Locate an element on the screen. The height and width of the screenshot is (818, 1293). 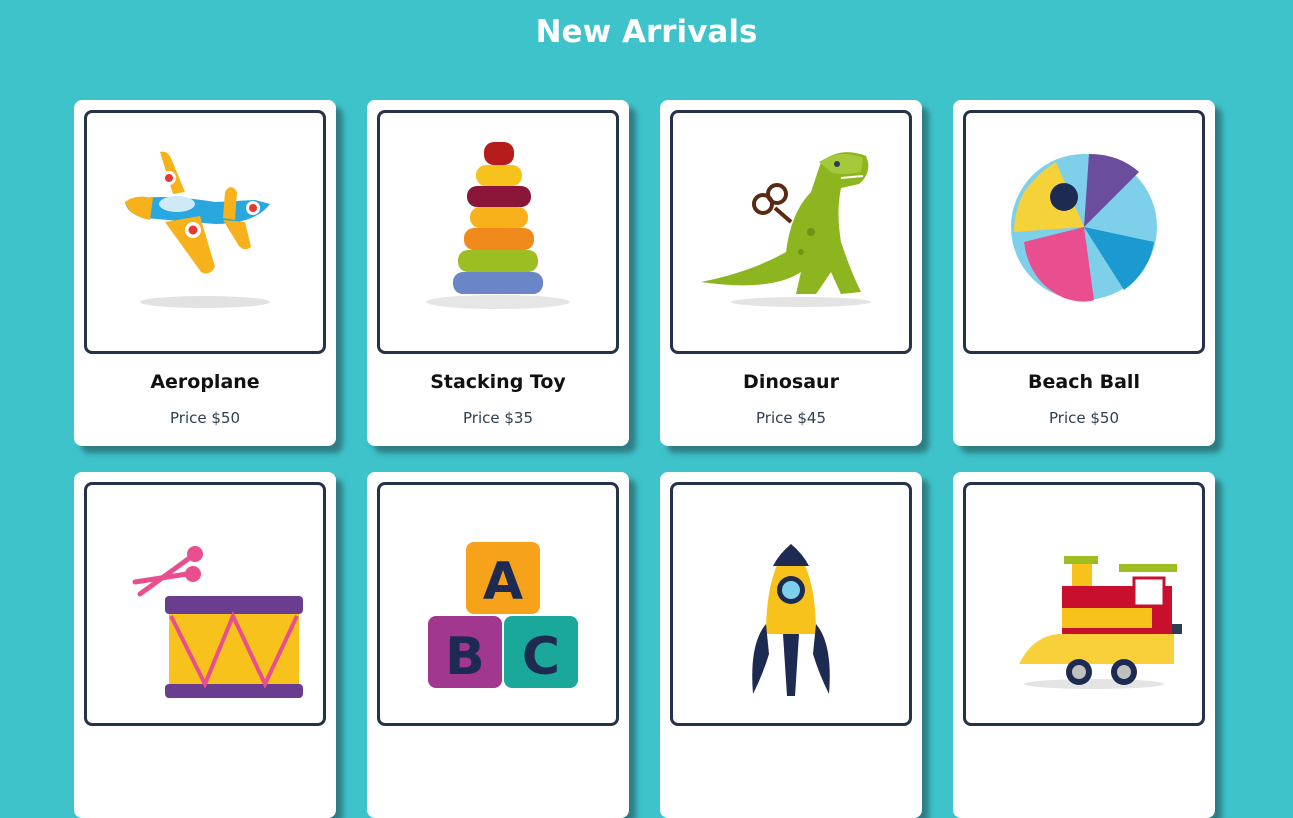
product-name: Aeroplane is located at coordinates (205, 382).